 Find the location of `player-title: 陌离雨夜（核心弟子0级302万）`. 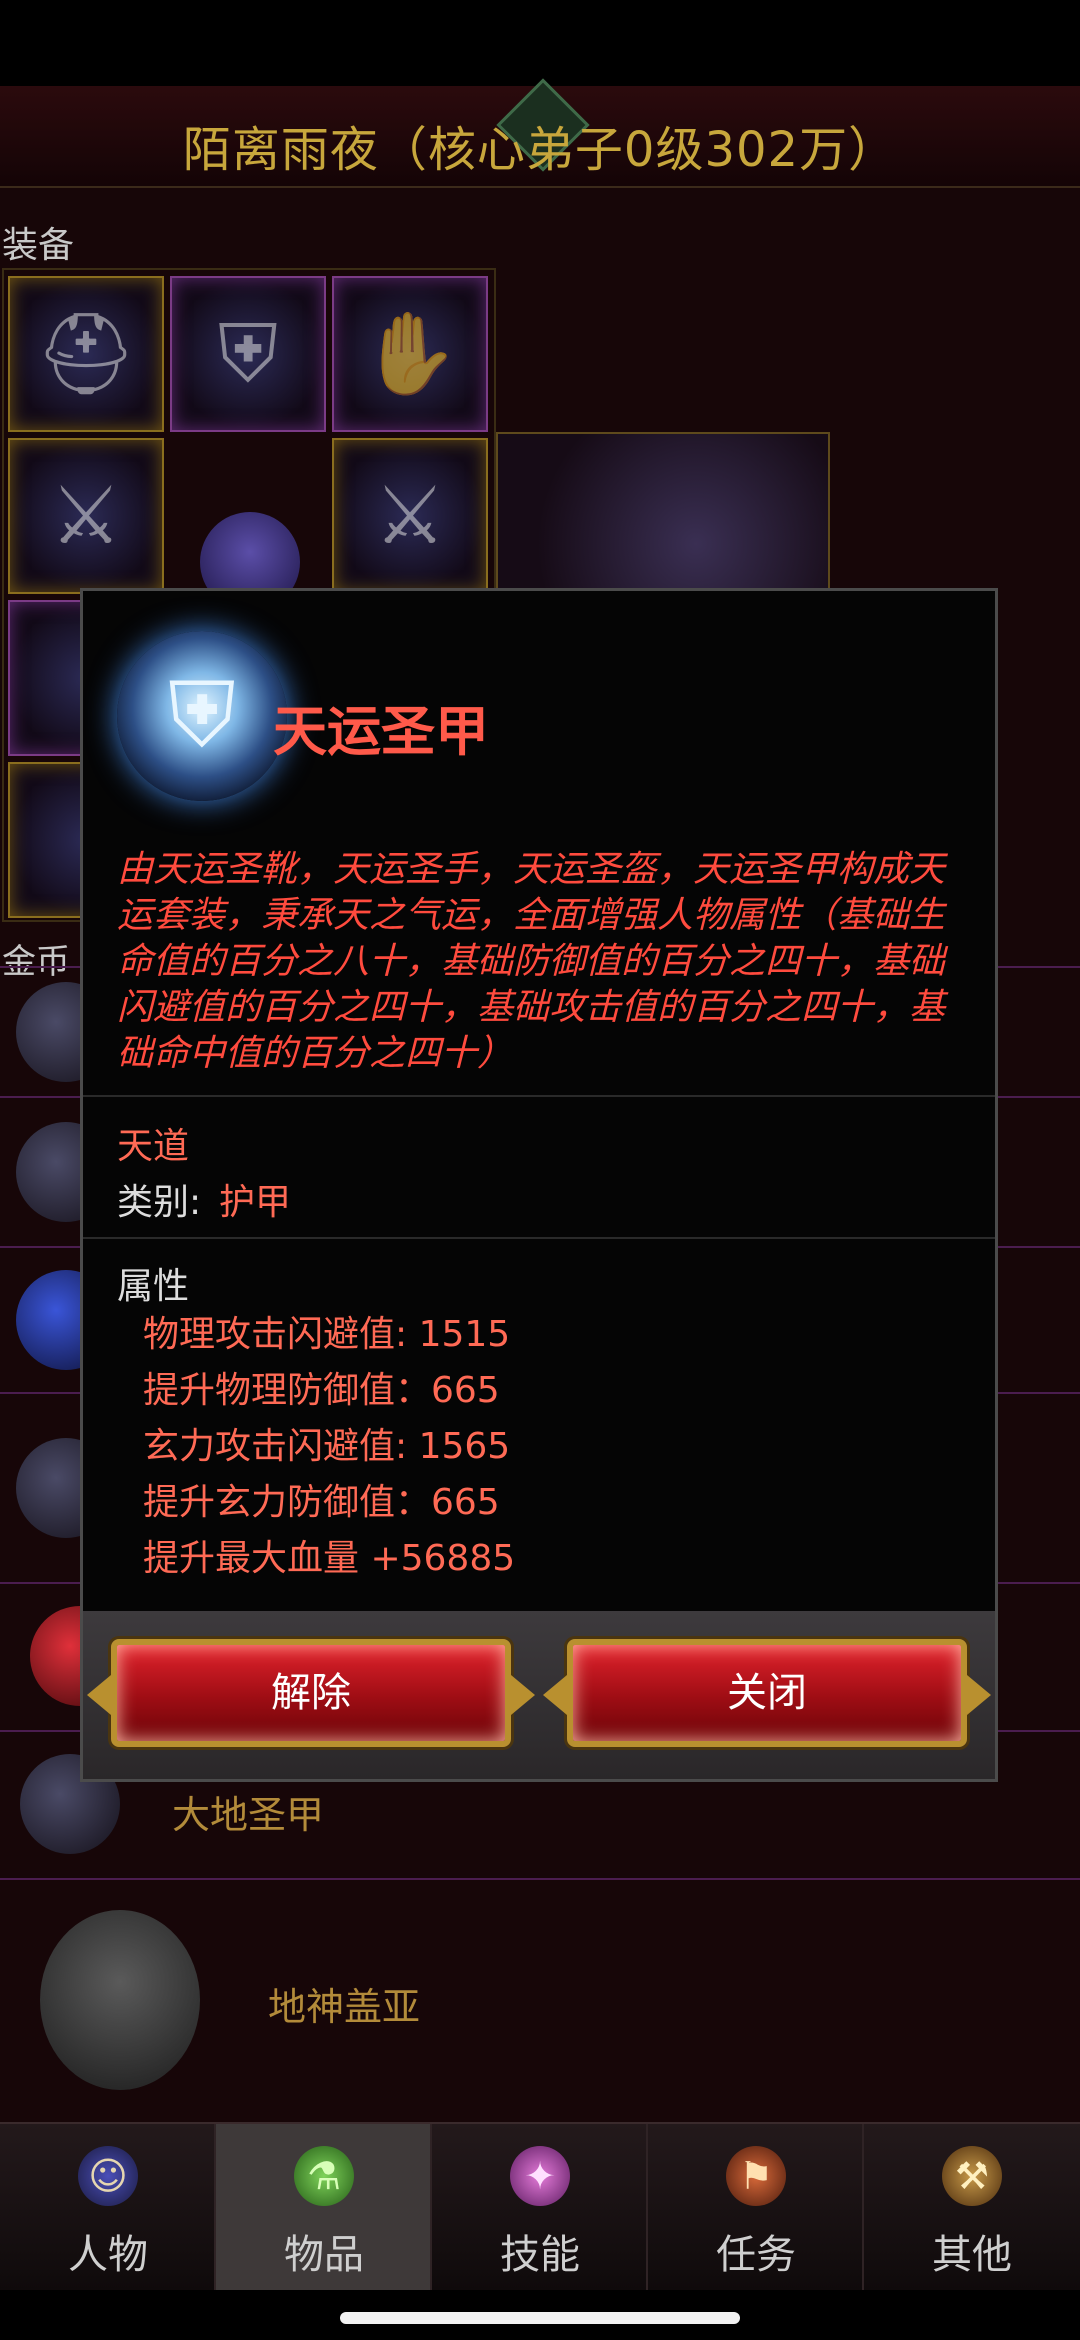

player-title: 陌离雨夜（核心弟子0级302万） is located at coordinates (540, 150).